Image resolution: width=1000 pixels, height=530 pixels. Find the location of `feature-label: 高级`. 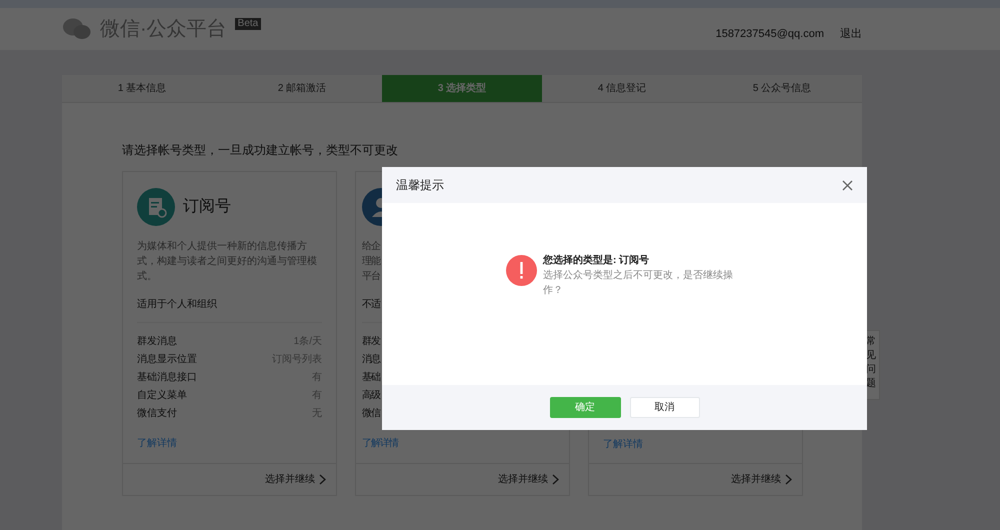

feature-label: 高级 is located at coordinates (371, 396).